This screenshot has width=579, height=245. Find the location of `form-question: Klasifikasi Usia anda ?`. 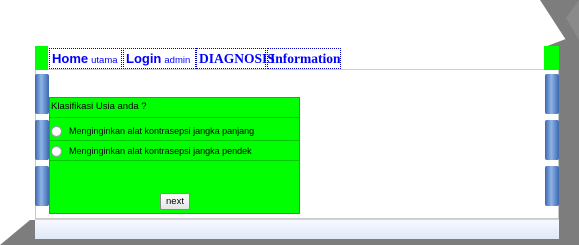

form-question: Klasifikasi Usia anda ? is located at coordinates (99, 106).